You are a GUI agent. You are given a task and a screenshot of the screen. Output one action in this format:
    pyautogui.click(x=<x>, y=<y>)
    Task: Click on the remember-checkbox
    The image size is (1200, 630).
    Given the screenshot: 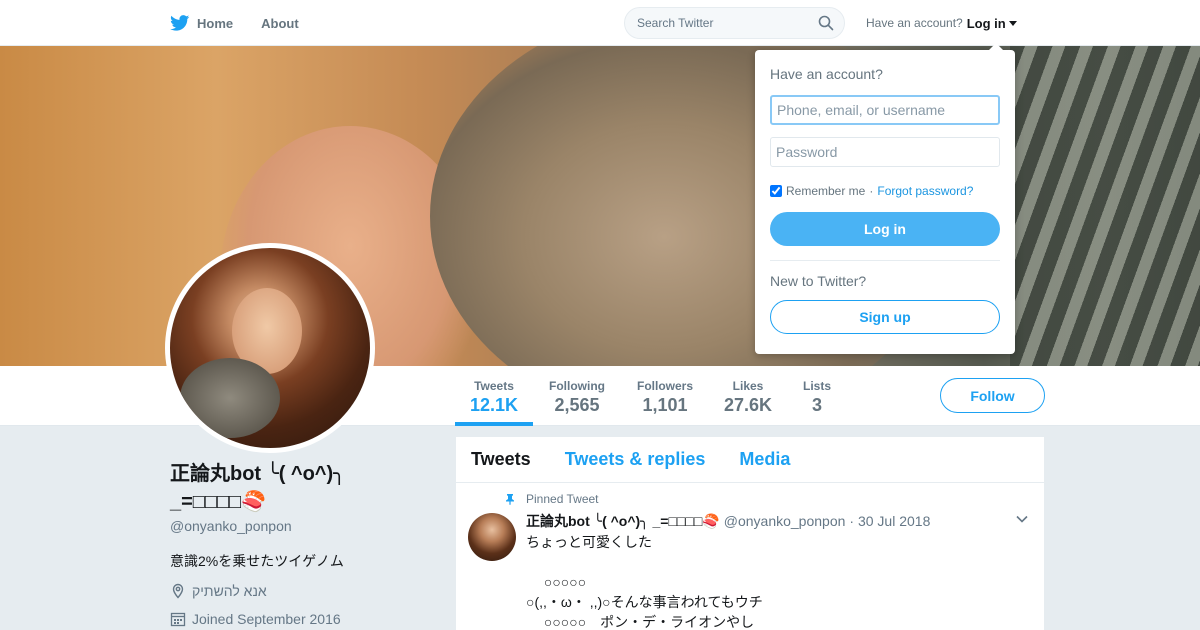 What is the action you would take?
    pyautogui.click(x=776, y=191)
    